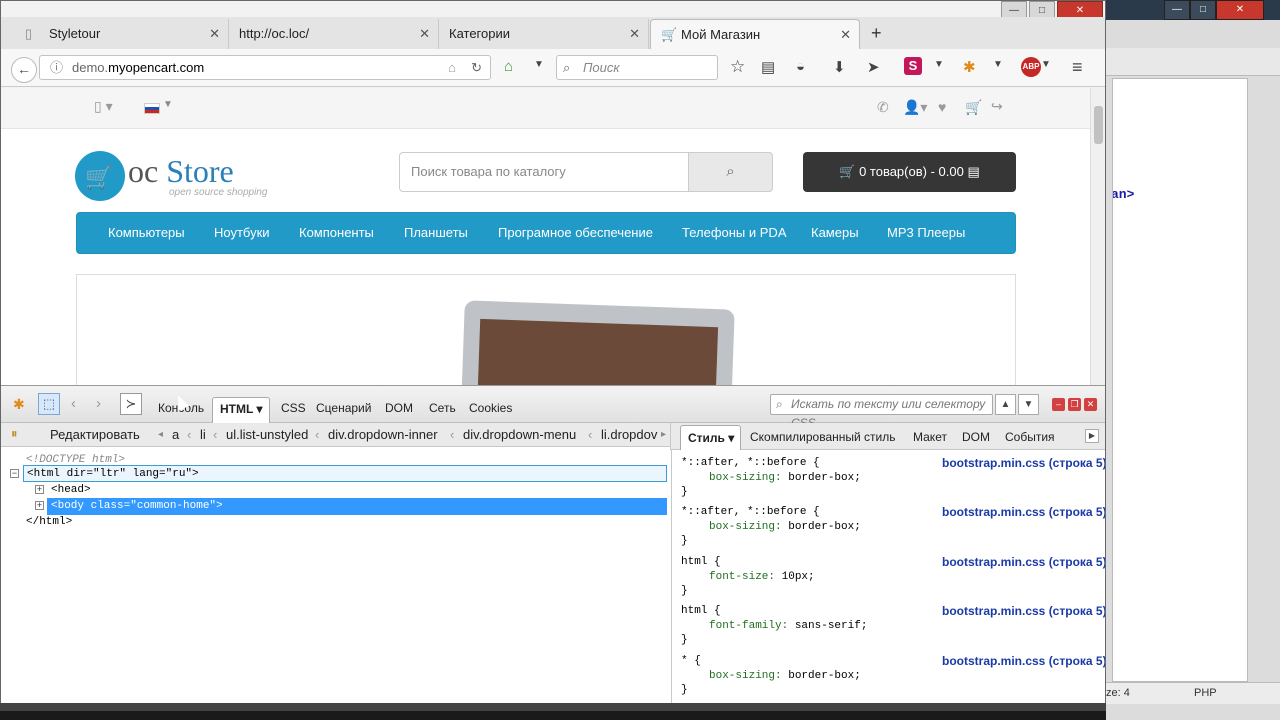 Image resolution: width=1280 pixels, height=720 pixels. I want to click on rule-value: sans-serif;, so click(831, 626).